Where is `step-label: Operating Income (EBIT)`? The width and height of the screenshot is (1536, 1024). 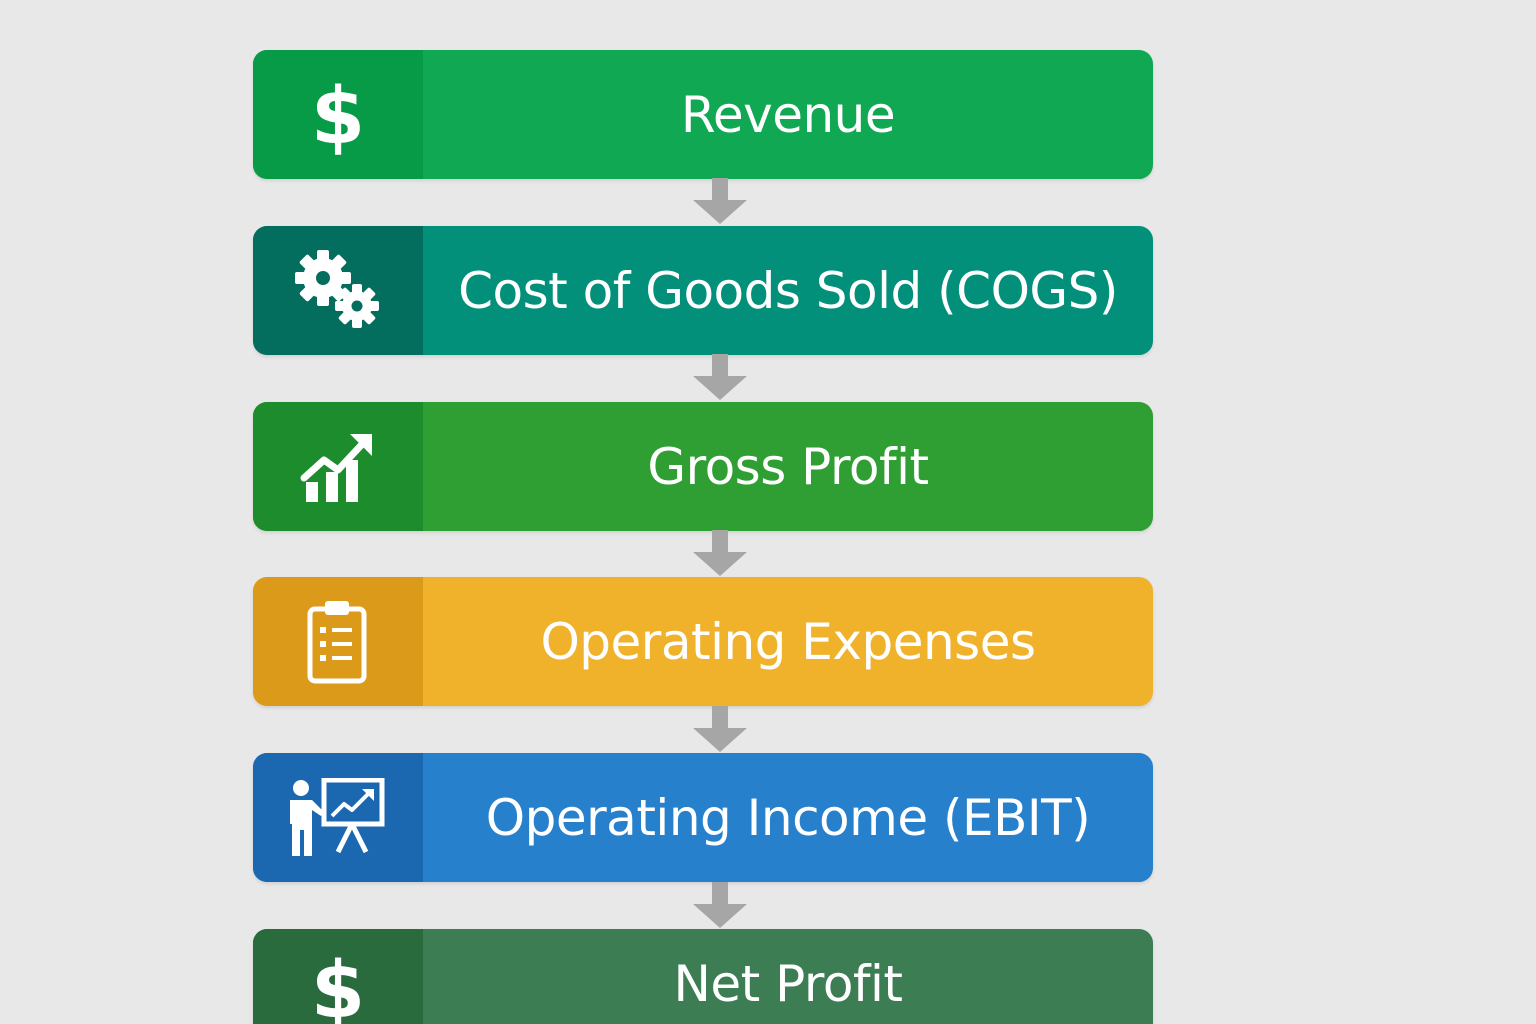 step-label: Operating Income (EBIT) is located at coordinates (788, 817).